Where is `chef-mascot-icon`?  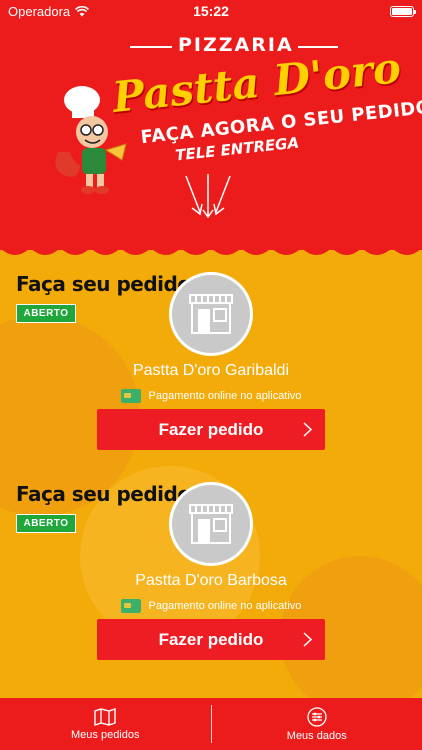
chef-mascot-icon is located at coordinates (91, 140).